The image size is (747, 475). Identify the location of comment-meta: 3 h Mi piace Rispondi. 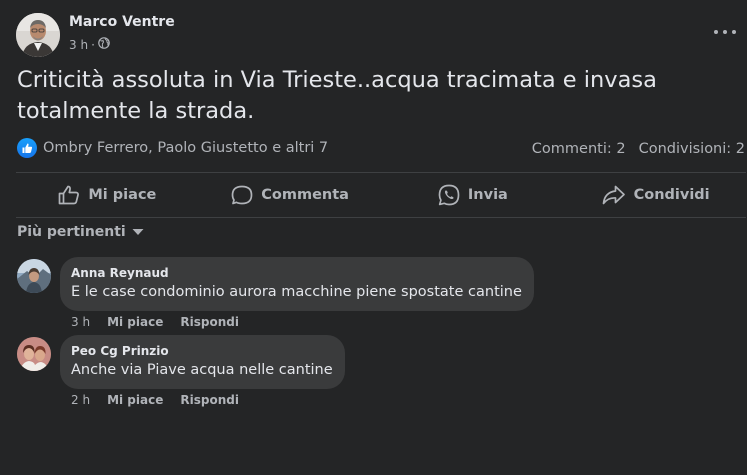
(155, 322).